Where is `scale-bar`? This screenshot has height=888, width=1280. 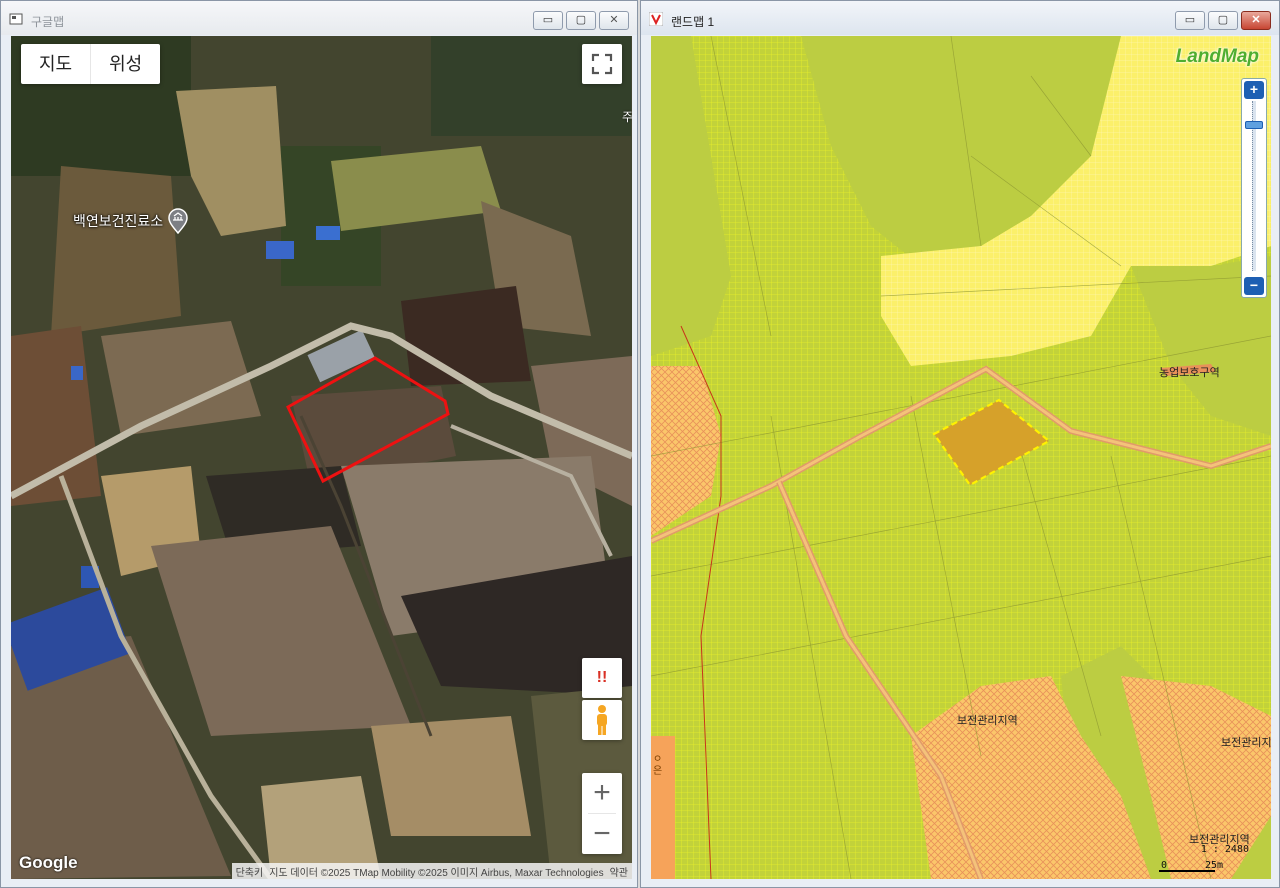
scale-bar is located at coordinates (1187, 871).